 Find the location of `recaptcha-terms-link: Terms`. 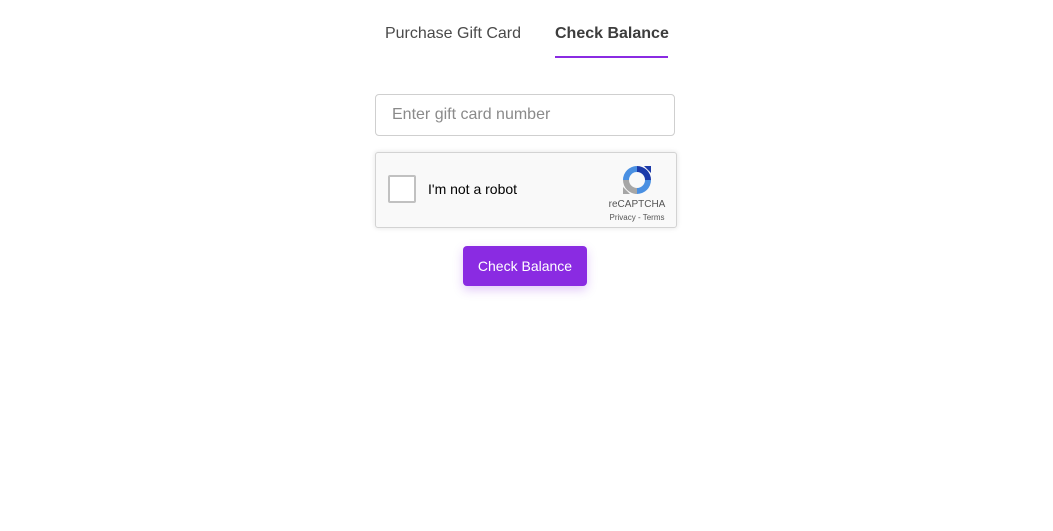

recaptcha-terms-link: Terms is located at coordinates (654, 217).